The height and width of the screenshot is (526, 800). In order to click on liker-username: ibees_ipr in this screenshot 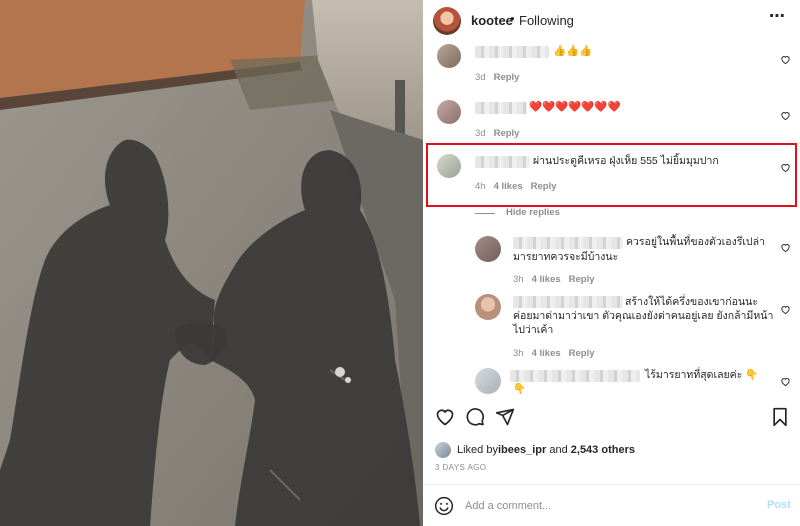, I will do `click(522, 450)`.